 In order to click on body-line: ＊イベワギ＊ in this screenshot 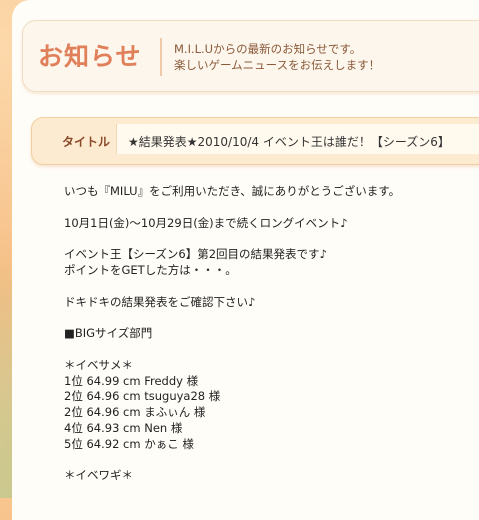, I will do `click(98, 475)`.